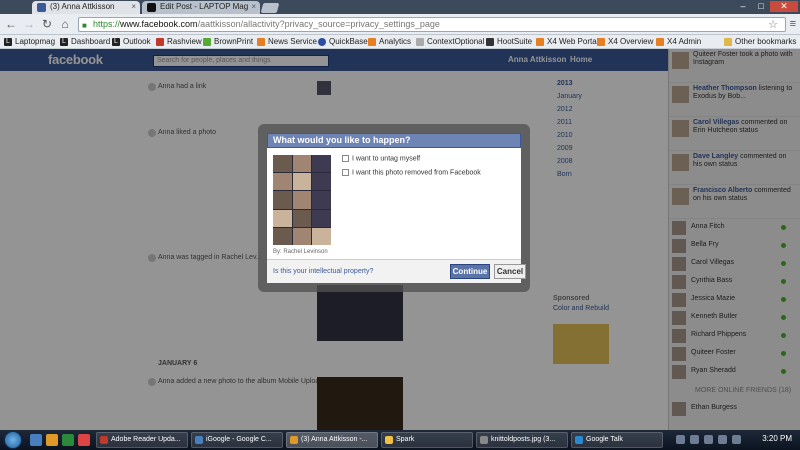  Describe the element at coordinates (47, 24) in the screenshot. I see `reload-icon: ↻` at that location.